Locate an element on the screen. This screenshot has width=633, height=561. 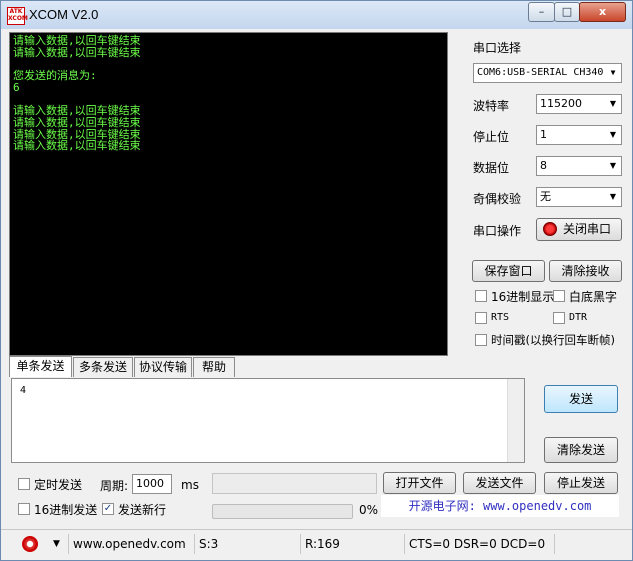
databit-value: 8 is located at coordinates (543, 165).